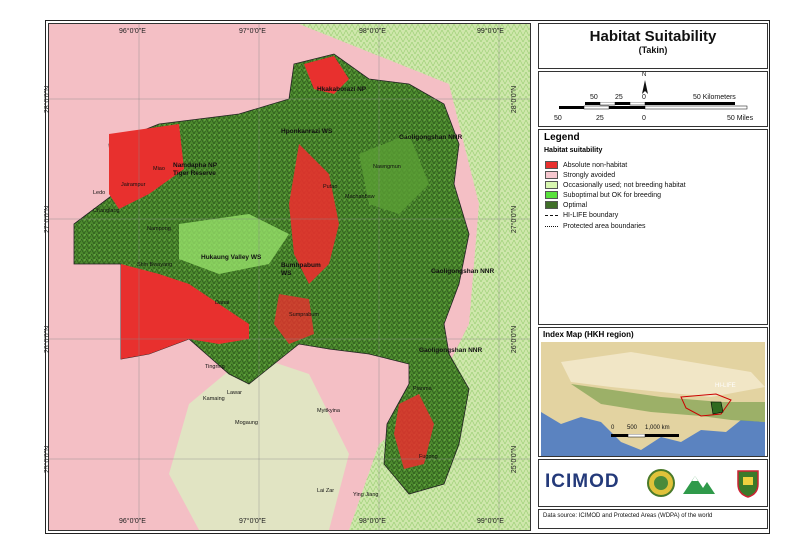  What do you see at coordinates (653, 399) in the screenshot?
I see `inset-map` at bounding box center [653, 399].